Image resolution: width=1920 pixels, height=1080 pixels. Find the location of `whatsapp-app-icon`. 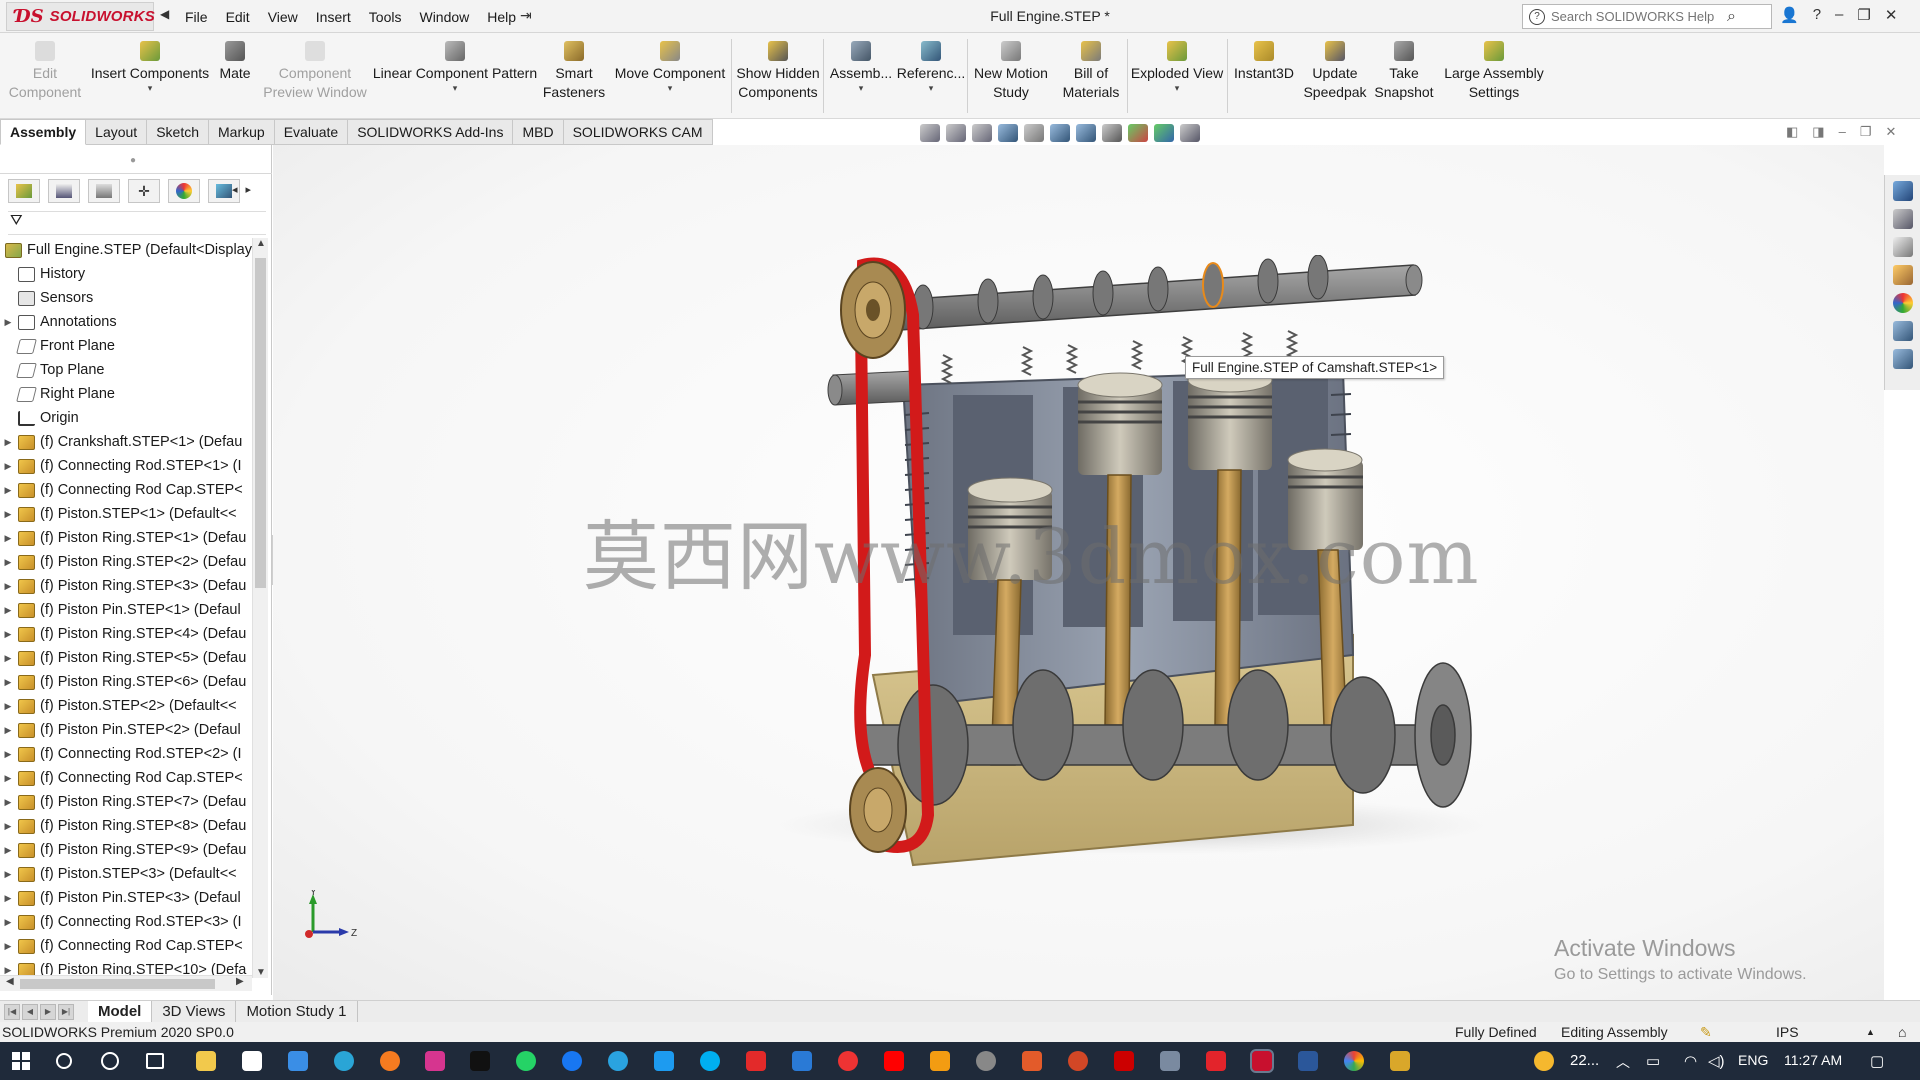

whatsapp-app-icon is located at coordinates (526, 1061).